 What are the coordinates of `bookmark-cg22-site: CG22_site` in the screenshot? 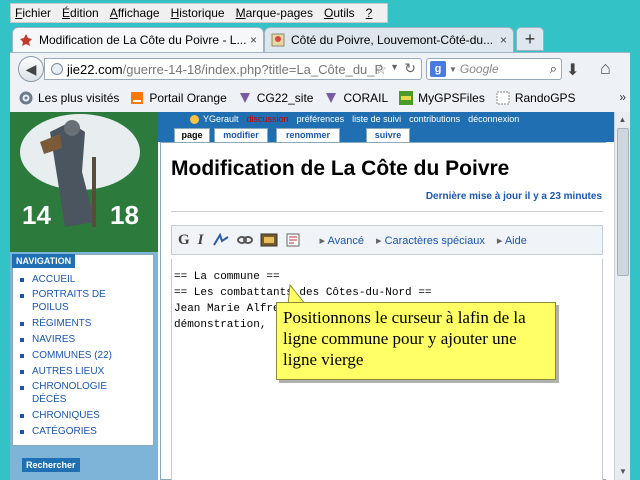 It's located at (275, 98).